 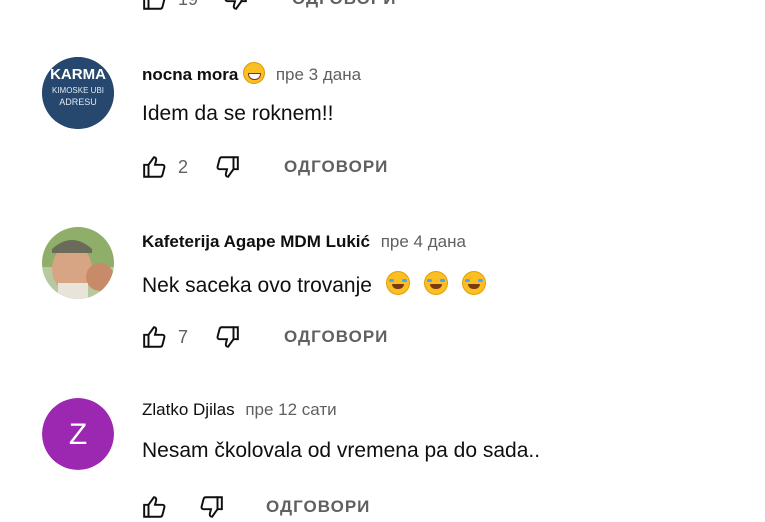 I want to click on comment-timestamp: пре 4 дана, so click(x=423, y=241).